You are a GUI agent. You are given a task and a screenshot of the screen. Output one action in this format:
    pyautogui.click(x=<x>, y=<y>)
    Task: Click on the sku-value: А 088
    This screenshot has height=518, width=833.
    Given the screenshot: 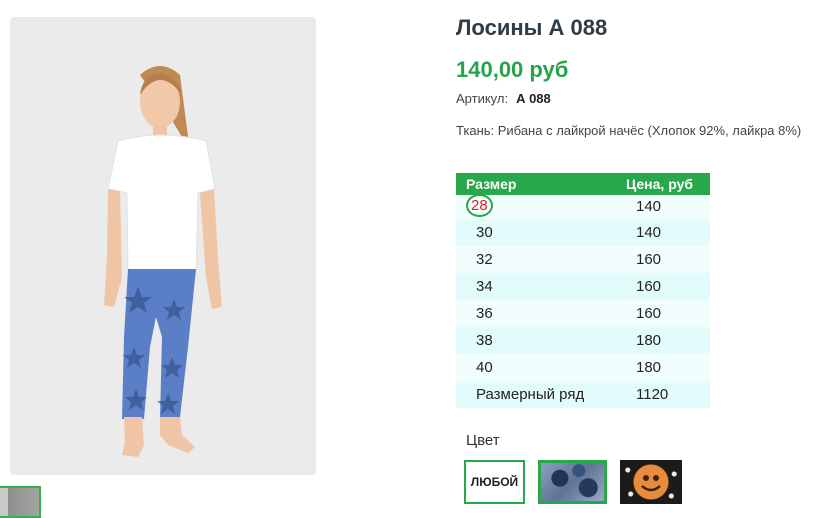 What is the action you would take?
    pyautogui.click(x=533, y=98)
    